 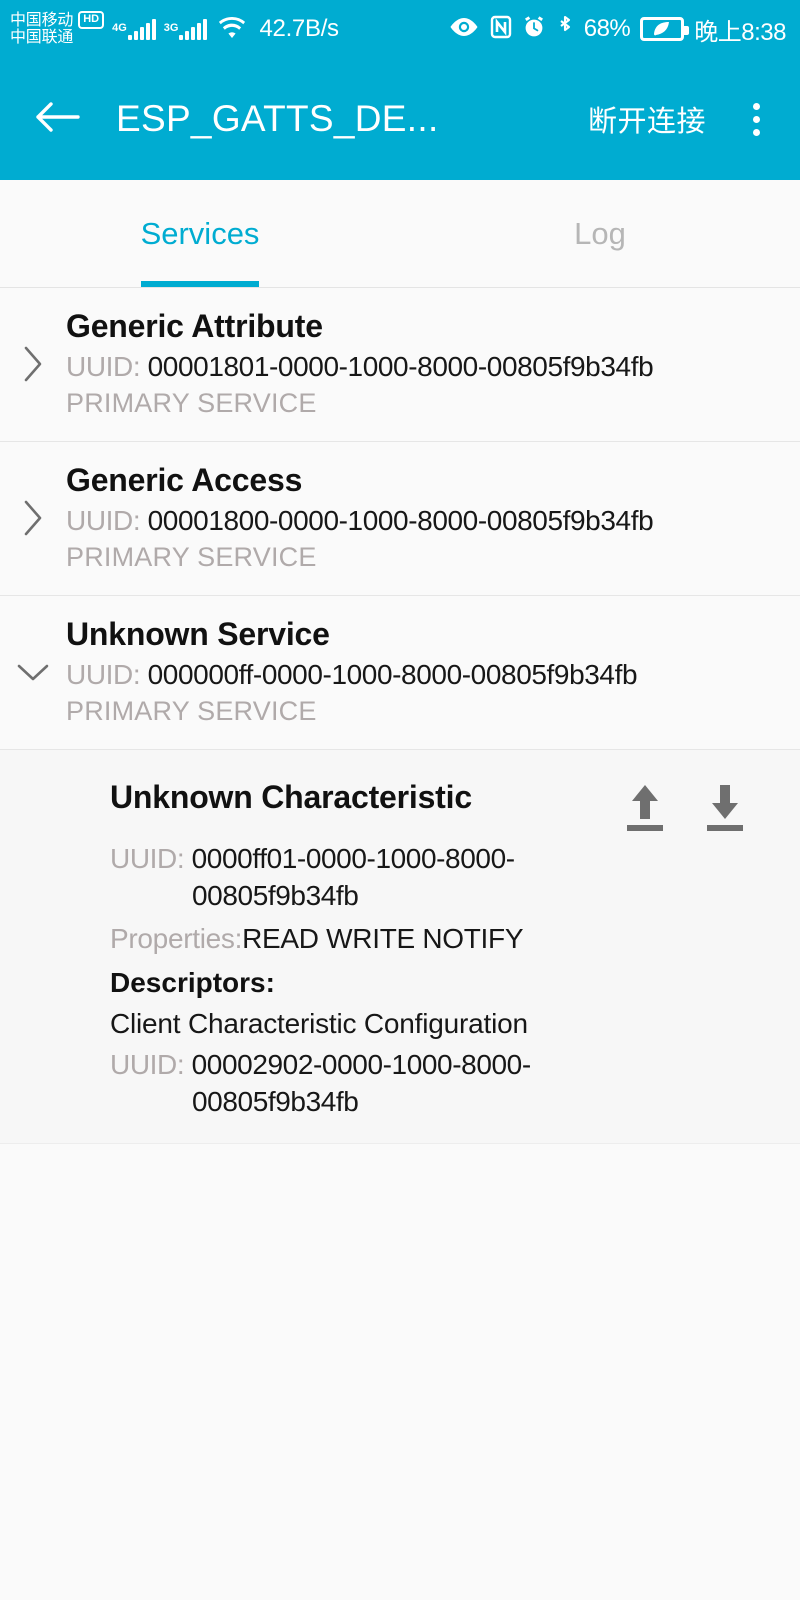 I want to click on uuid-value: 00001800-0000-1000-8000-00805f9b34fb, so click(x=400, y=520).